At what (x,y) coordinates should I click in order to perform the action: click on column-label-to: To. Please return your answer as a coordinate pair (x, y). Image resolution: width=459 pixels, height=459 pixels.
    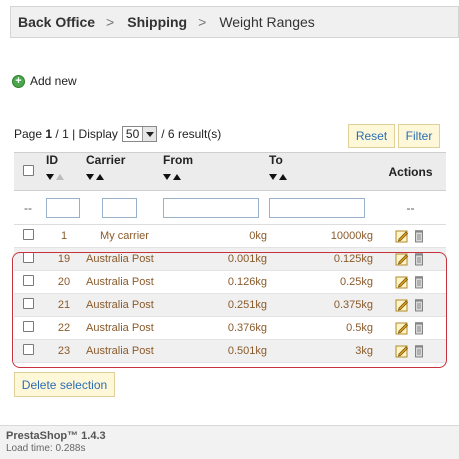
    Looking at the image, I should click on (276, 160).